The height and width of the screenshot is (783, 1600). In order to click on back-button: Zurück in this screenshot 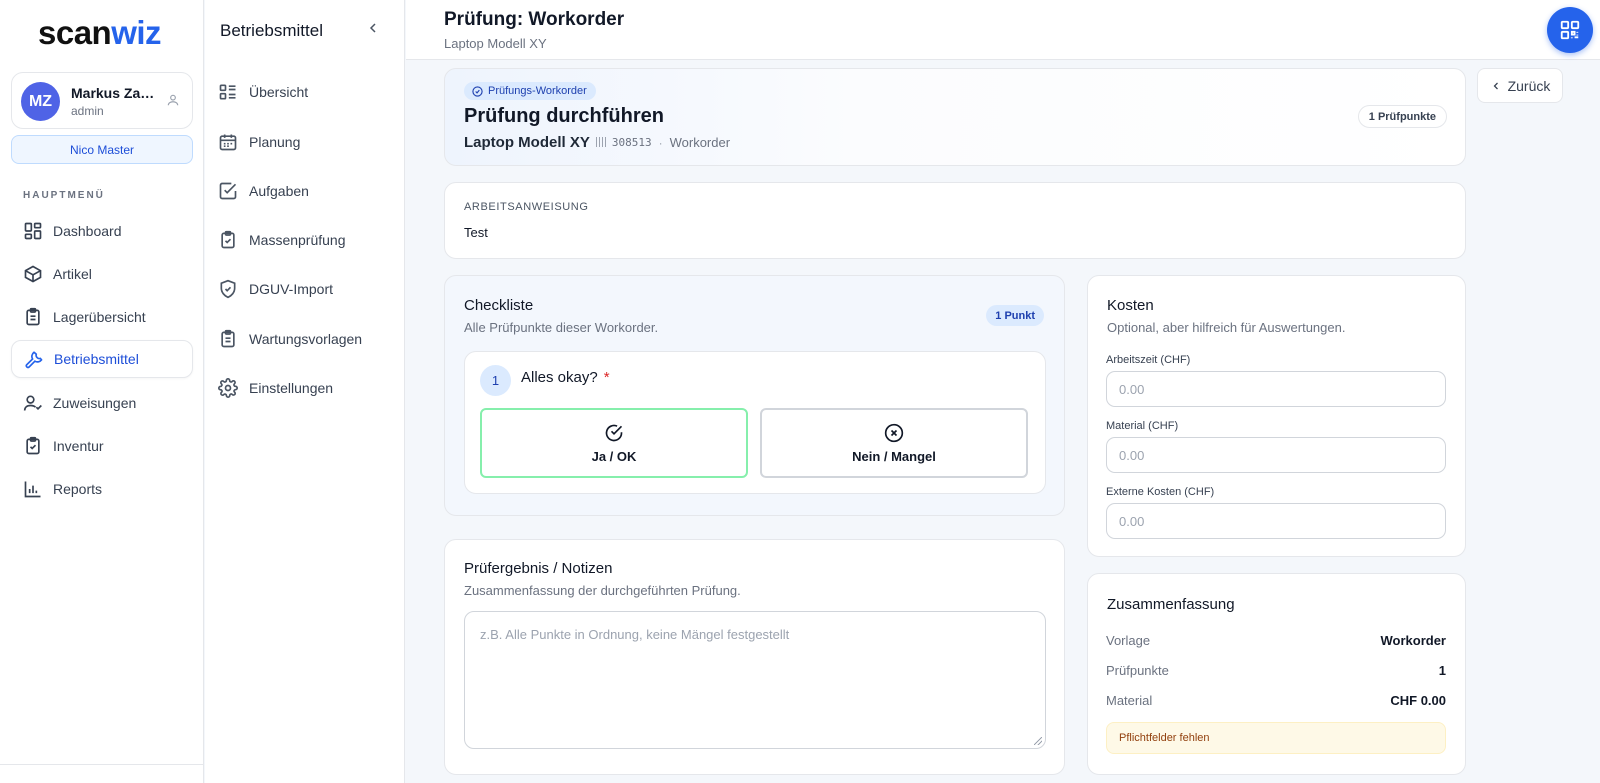, I will do `click(1520, 85)`.